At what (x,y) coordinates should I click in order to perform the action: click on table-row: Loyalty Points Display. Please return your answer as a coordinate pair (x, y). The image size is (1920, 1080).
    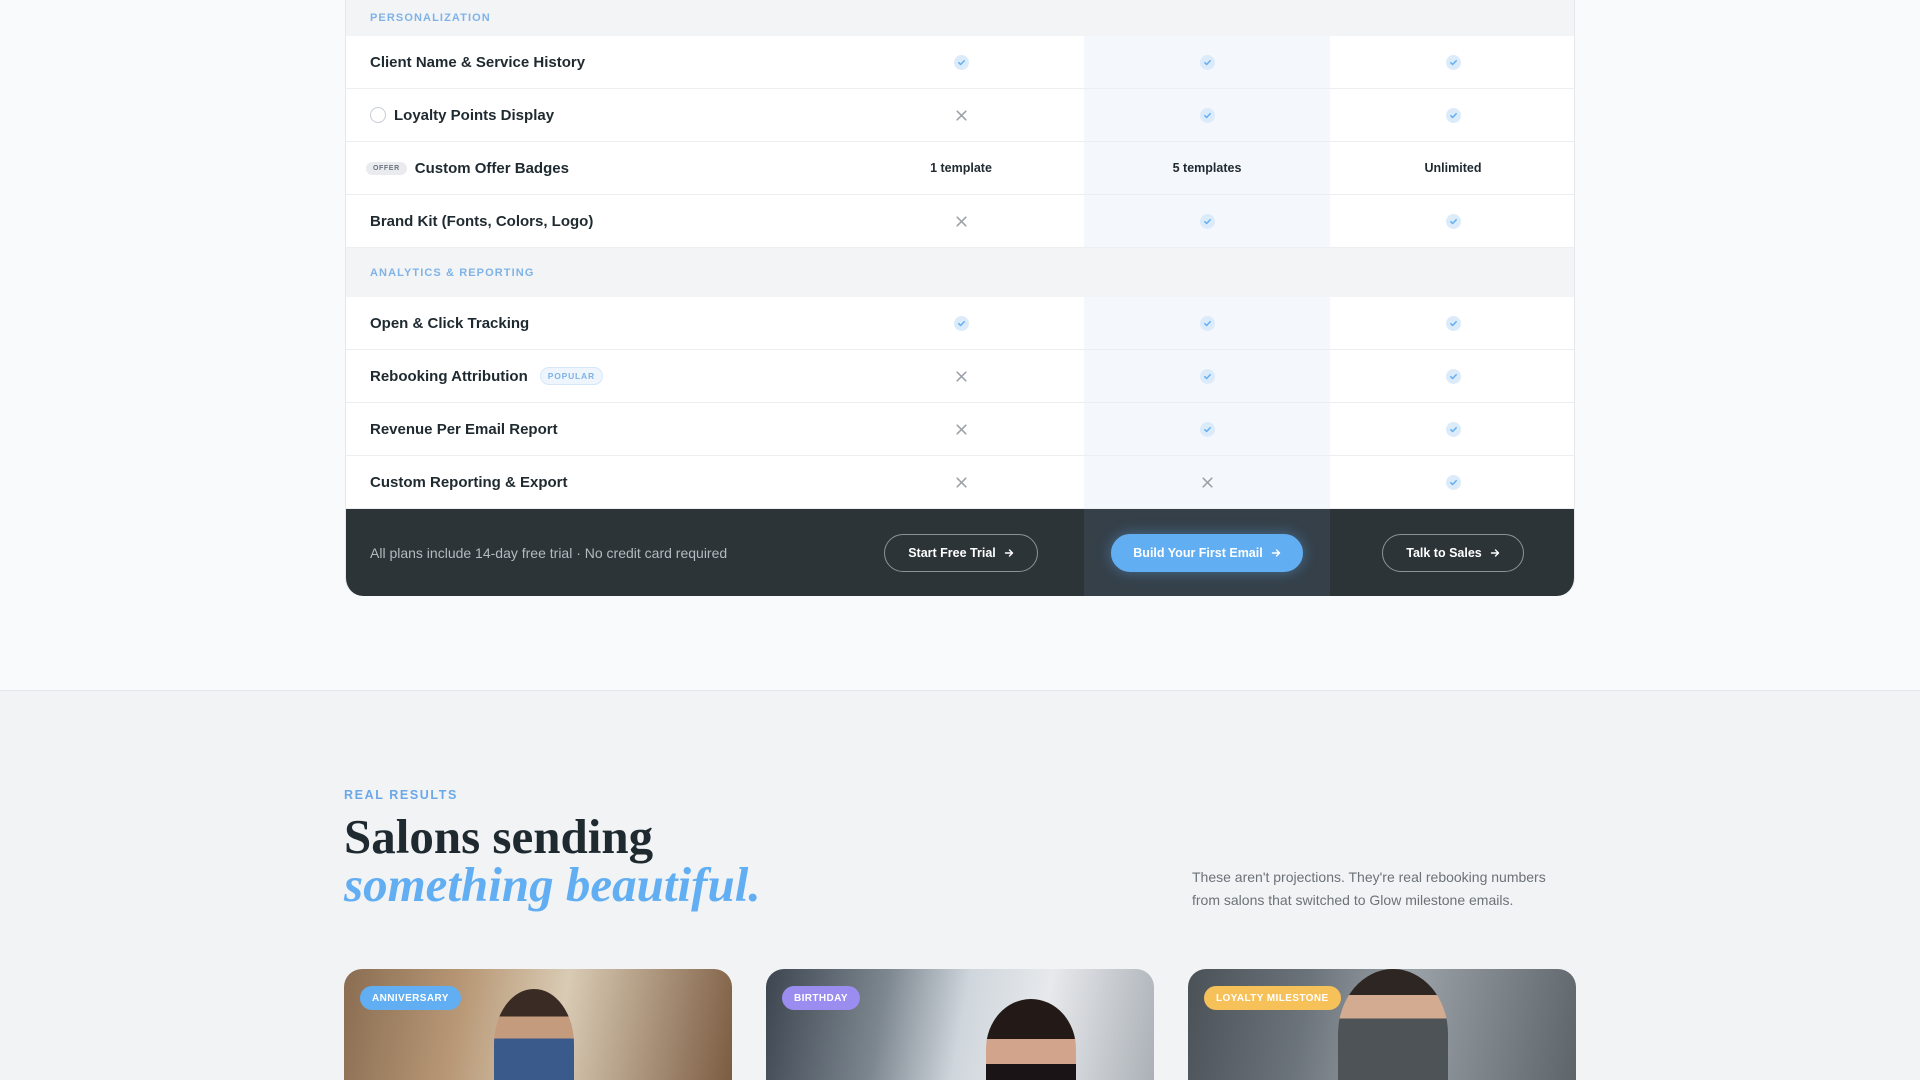
    Looking at the image, I should click on (960, 115).